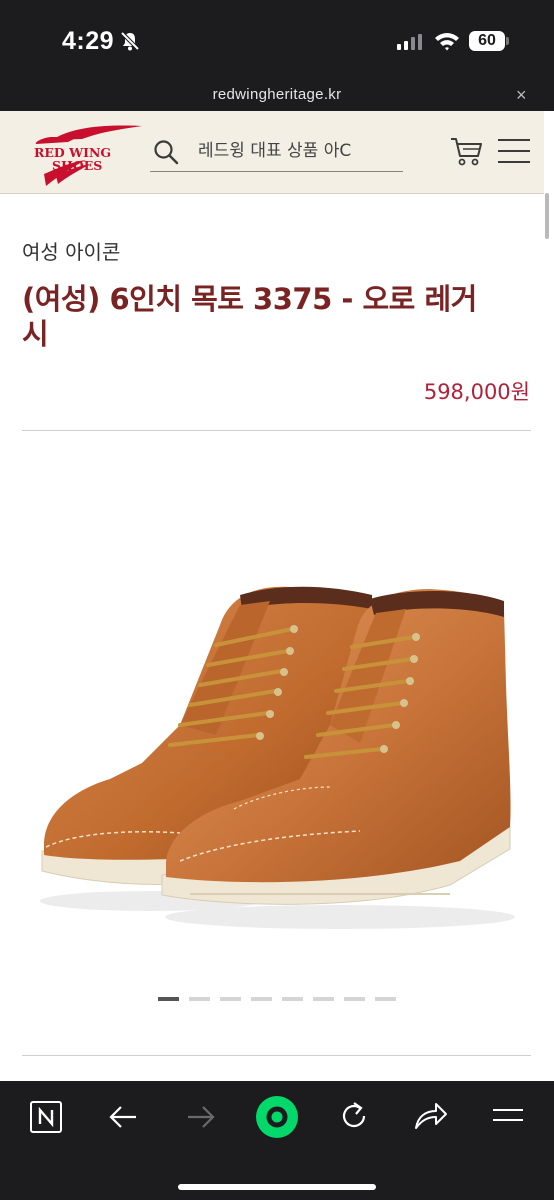 The height and width of the screenshot is (1200, 554). Describe the element at coordinates (166, 152) in the screenshot. I see `search-icon` at that location.